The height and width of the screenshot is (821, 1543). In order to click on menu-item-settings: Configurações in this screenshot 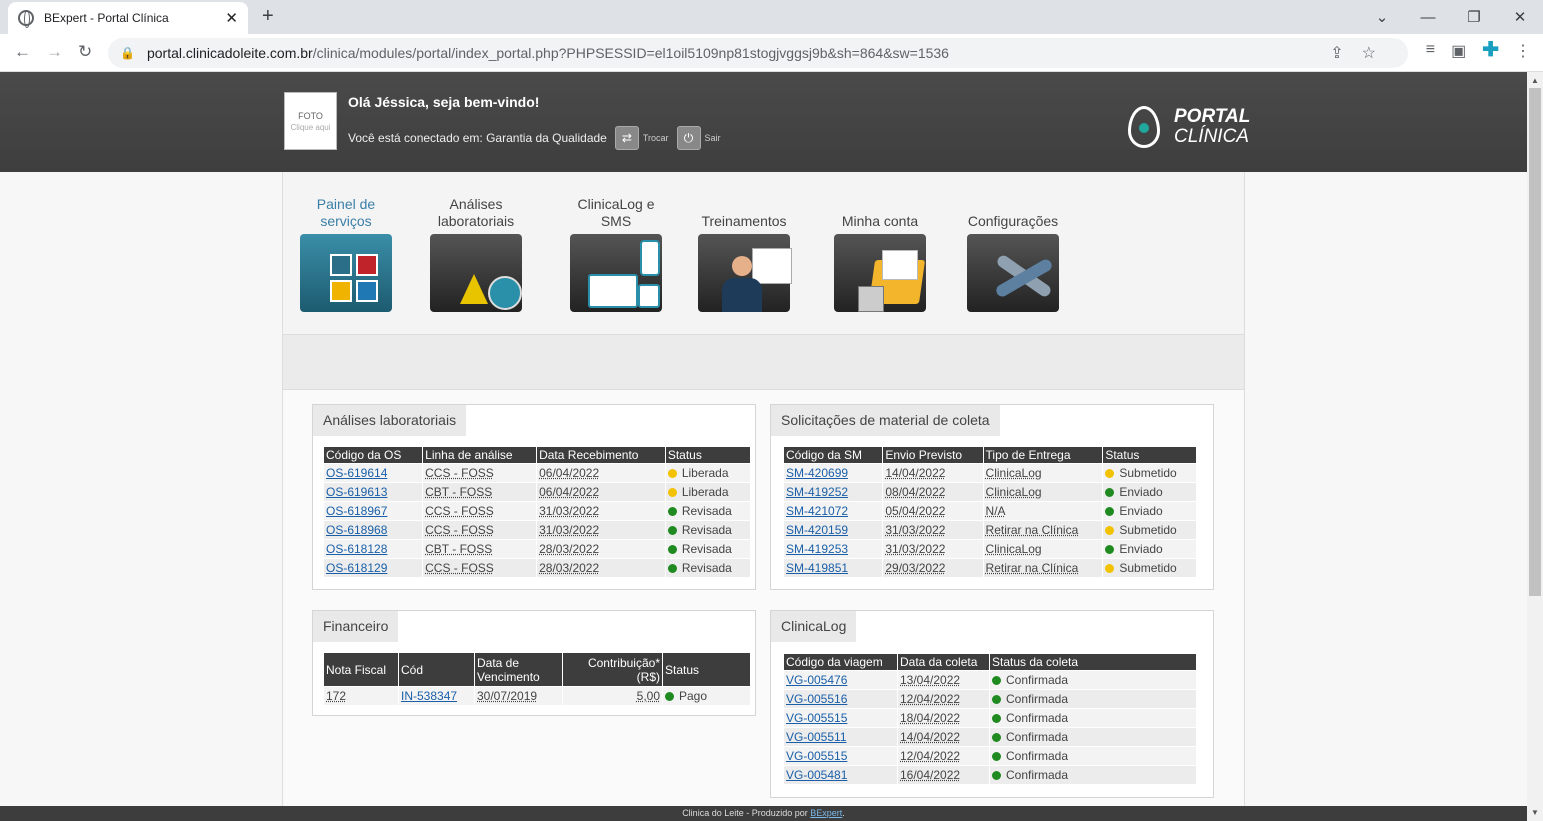, I will do `click(1013, 252)`.